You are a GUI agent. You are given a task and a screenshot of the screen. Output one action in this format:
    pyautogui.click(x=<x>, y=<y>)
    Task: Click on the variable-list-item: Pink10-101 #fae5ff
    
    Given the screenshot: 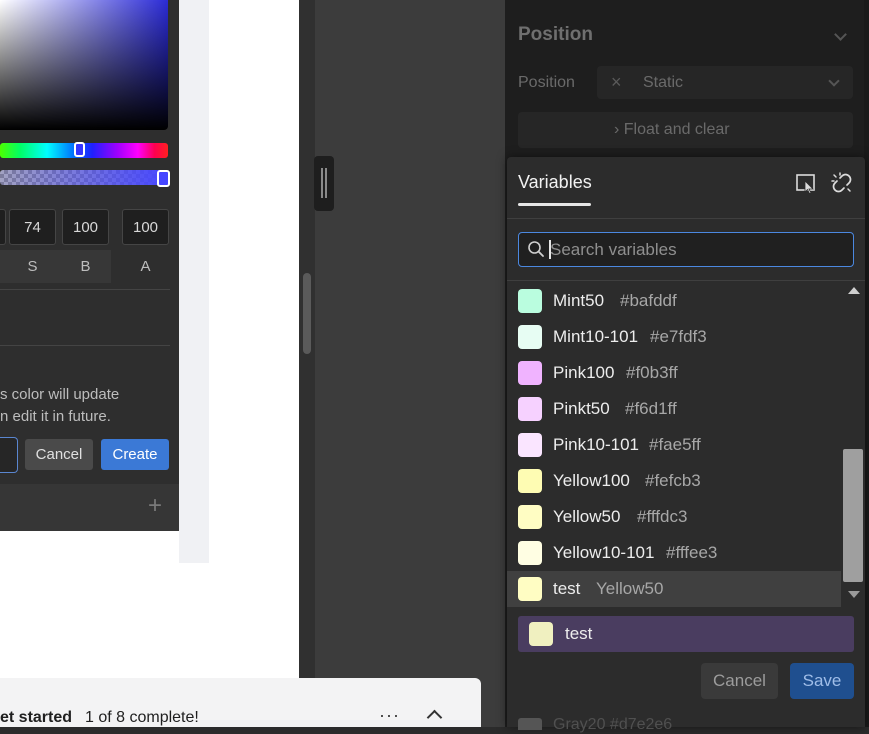 What is the action you would take?
    pyautogui.click(x=674, y=445)
    